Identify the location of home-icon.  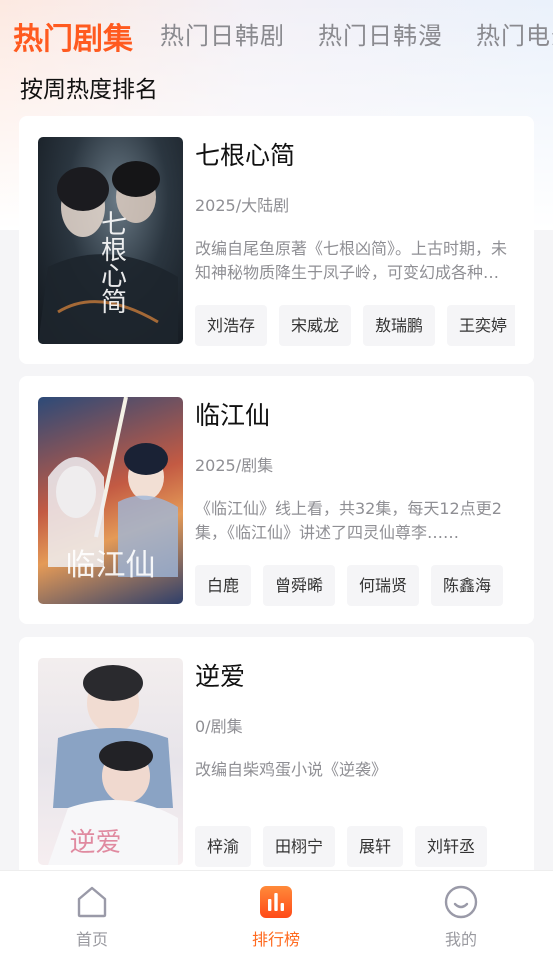
(92, 902).